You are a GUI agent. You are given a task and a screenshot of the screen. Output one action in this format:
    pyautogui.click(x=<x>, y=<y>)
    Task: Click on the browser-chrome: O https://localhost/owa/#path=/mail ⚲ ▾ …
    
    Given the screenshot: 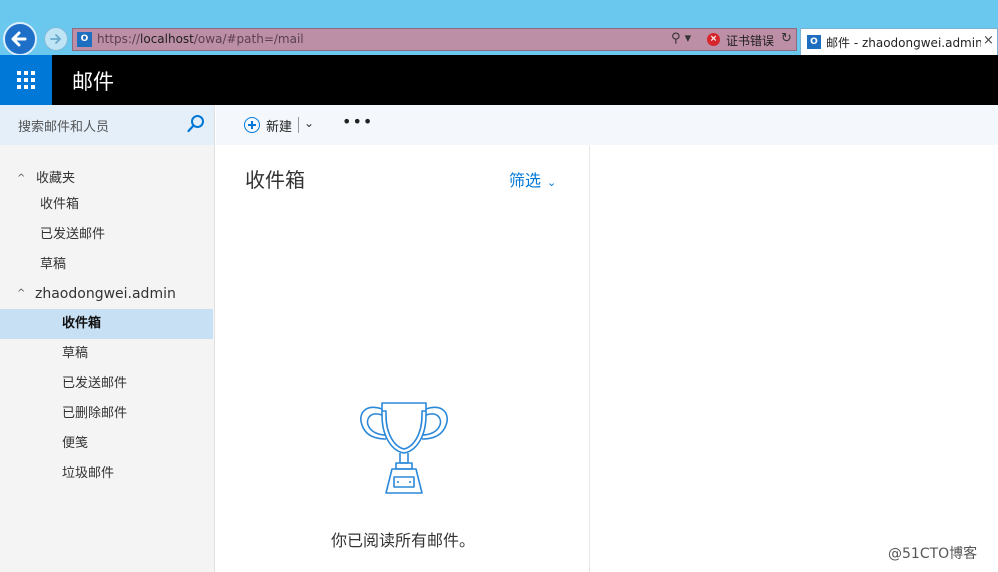 What is the action you would take?
    pyautogui.click(x=499, y=28)
    